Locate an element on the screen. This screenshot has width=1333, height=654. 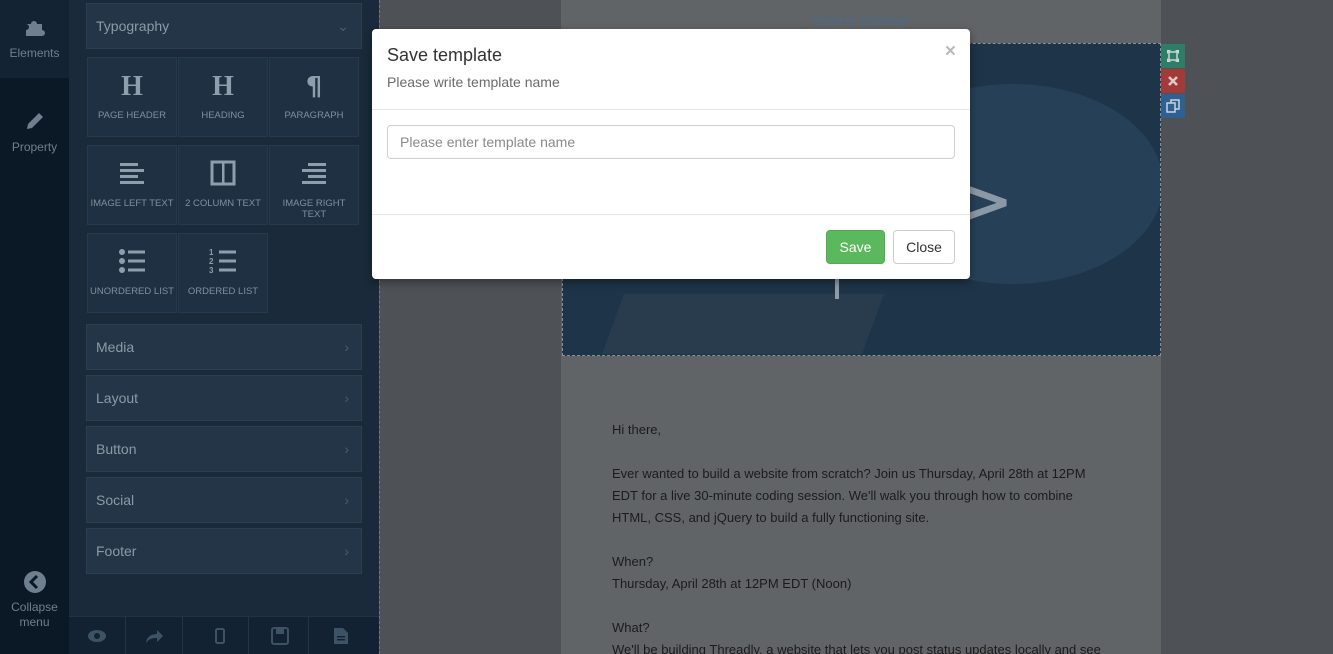
rail-property-label: Property is located at coordinates (34, 147).